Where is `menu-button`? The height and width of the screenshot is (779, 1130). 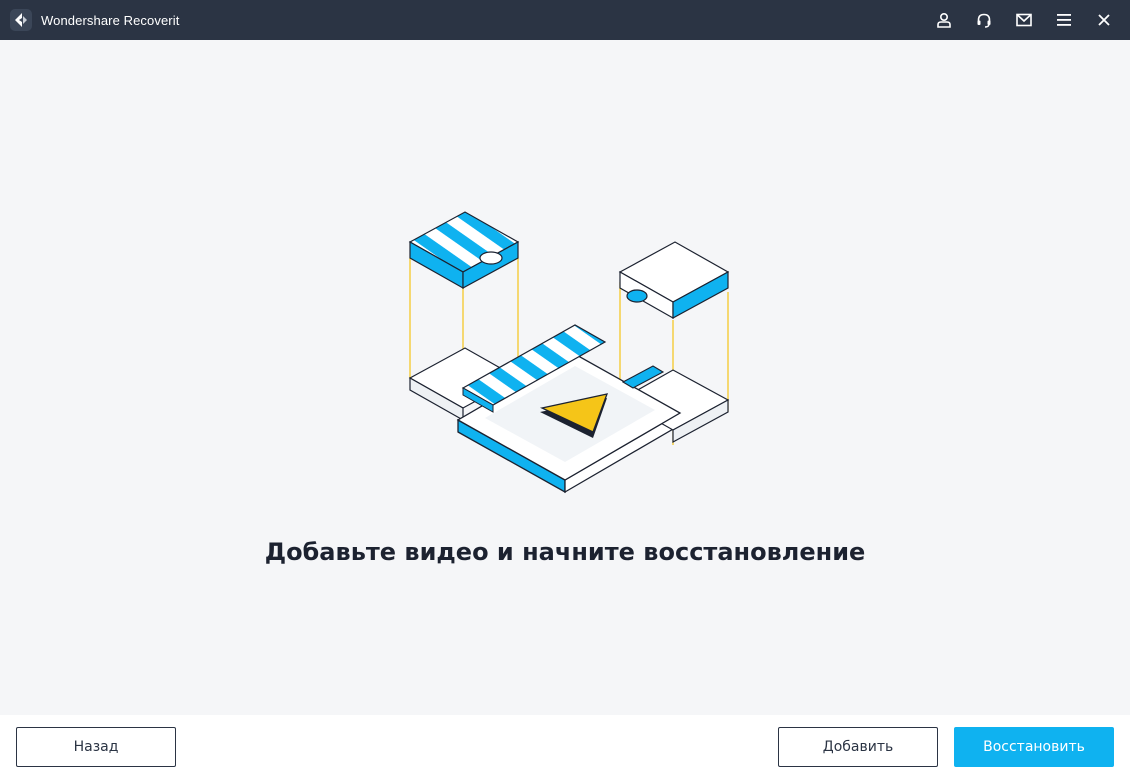
menu-button is located at coordinates (1064, 20).